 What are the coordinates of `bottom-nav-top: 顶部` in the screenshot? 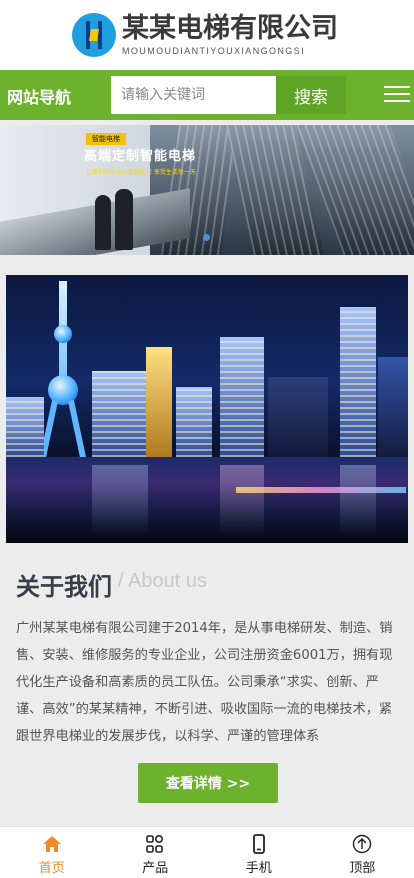 It's located at (362, 852).